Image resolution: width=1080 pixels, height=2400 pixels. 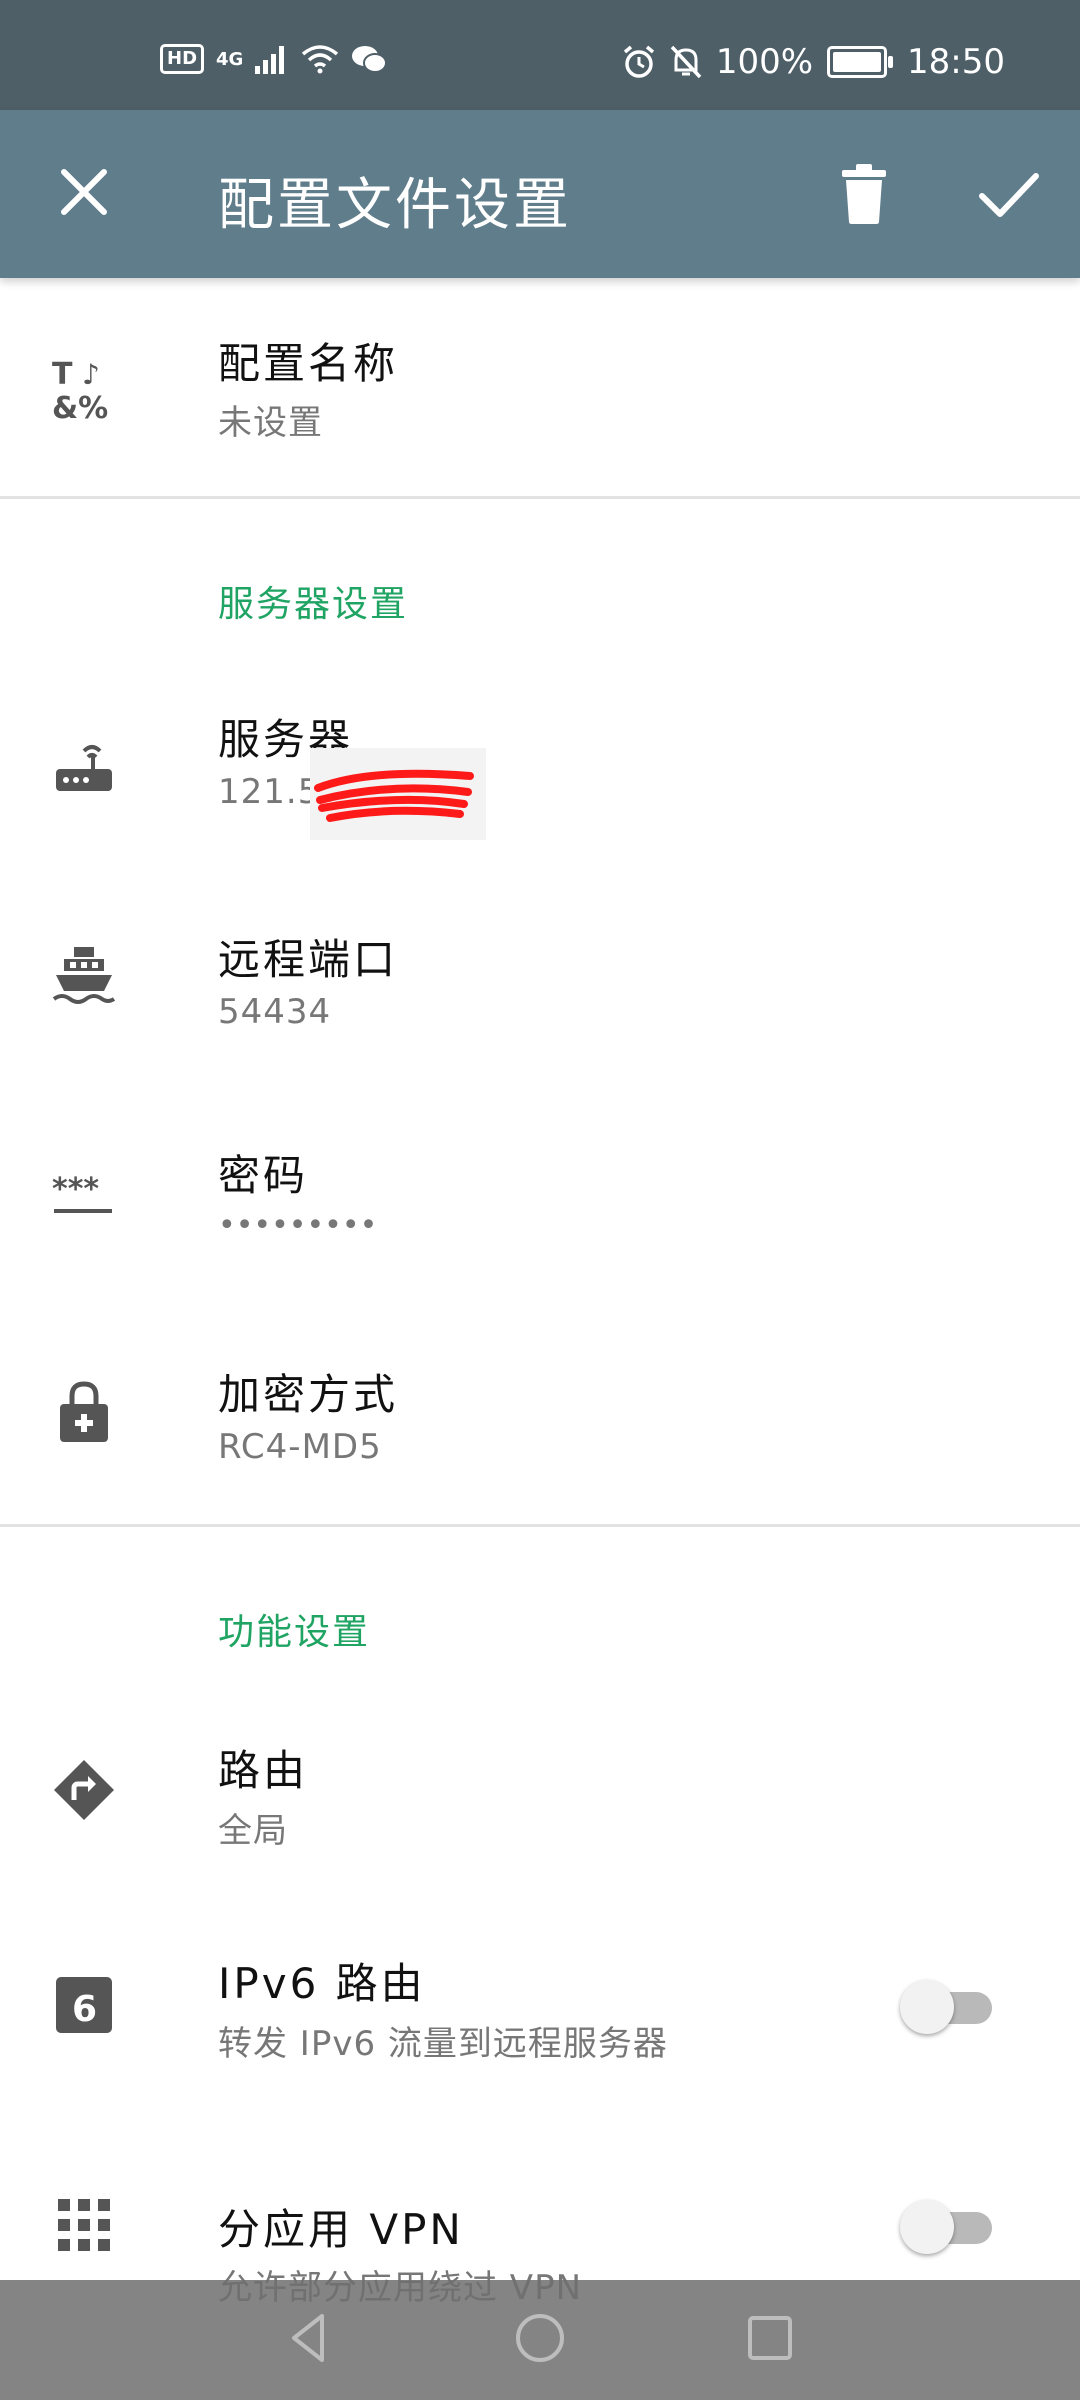 I want to click on ipv6-icon: 6, so click(x=84, y=2005).